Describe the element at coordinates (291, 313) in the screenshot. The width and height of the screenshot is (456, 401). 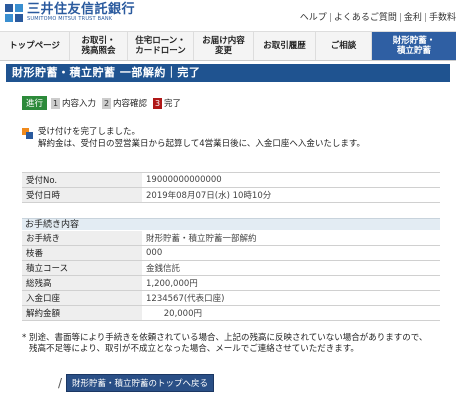
I see `cancel-amount-value: 20,000円` at that location.